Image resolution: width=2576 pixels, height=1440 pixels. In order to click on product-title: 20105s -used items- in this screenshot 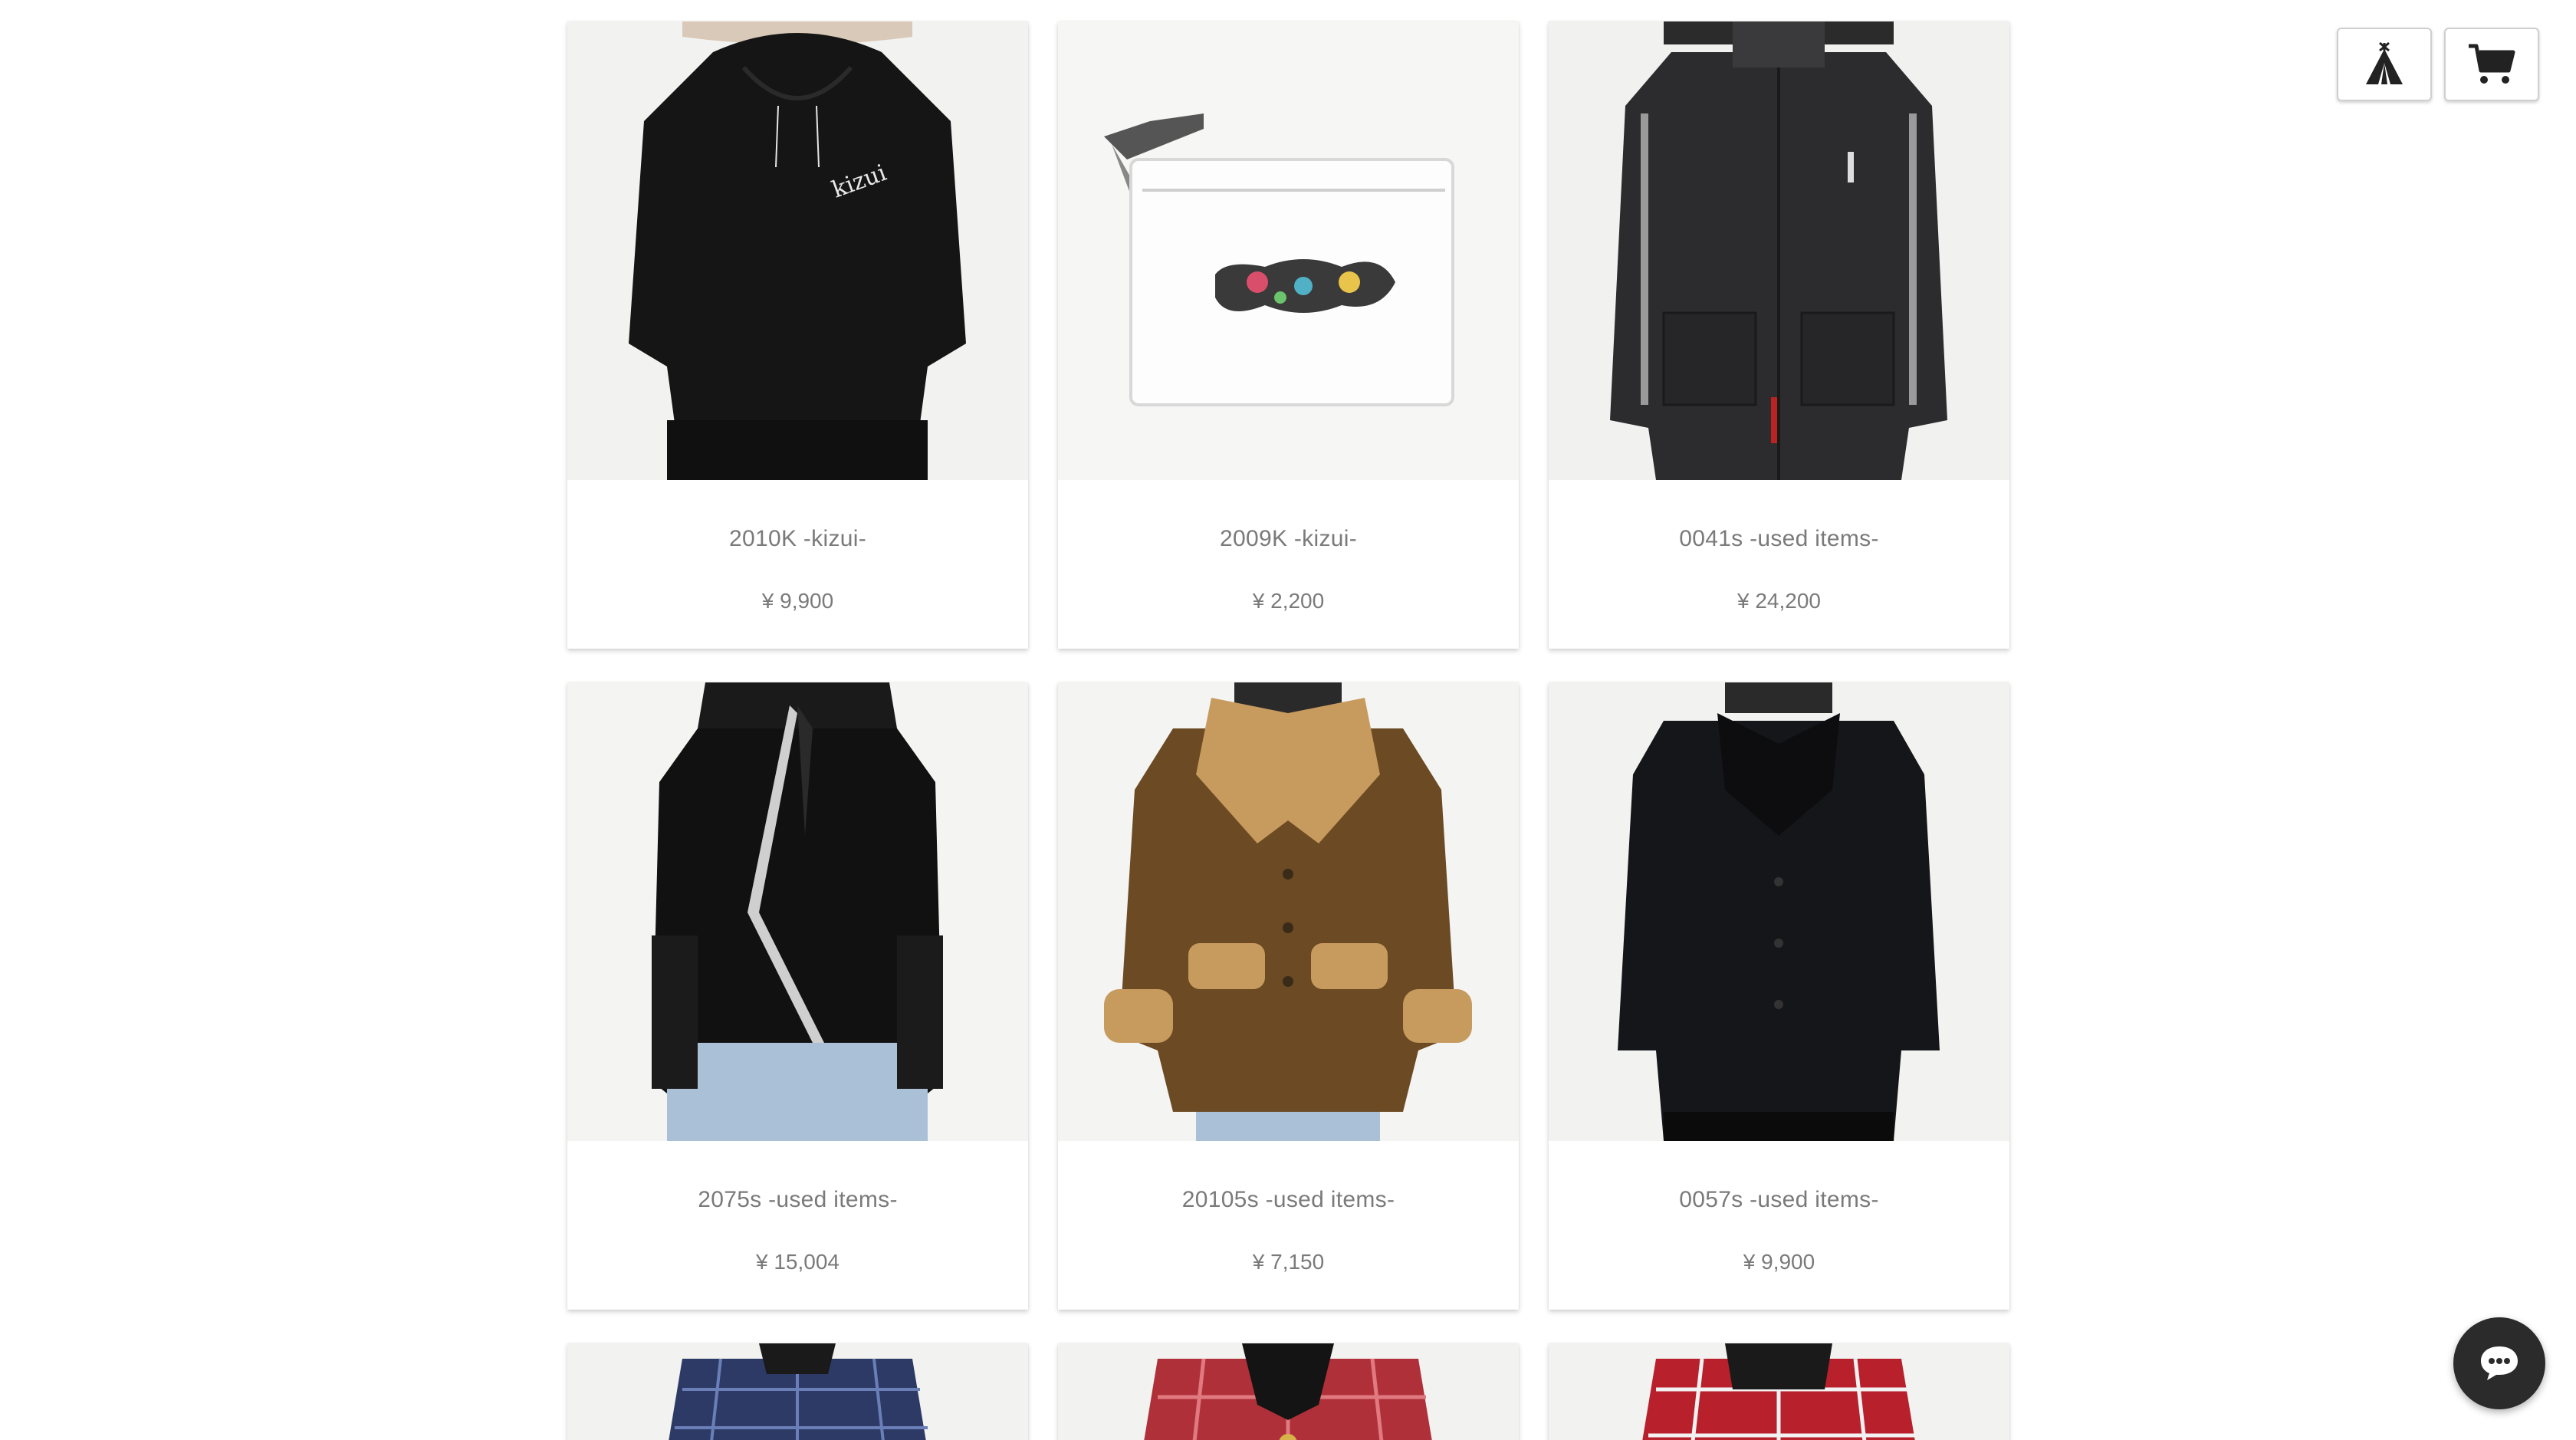, I will do `click(1288, 1200)`.